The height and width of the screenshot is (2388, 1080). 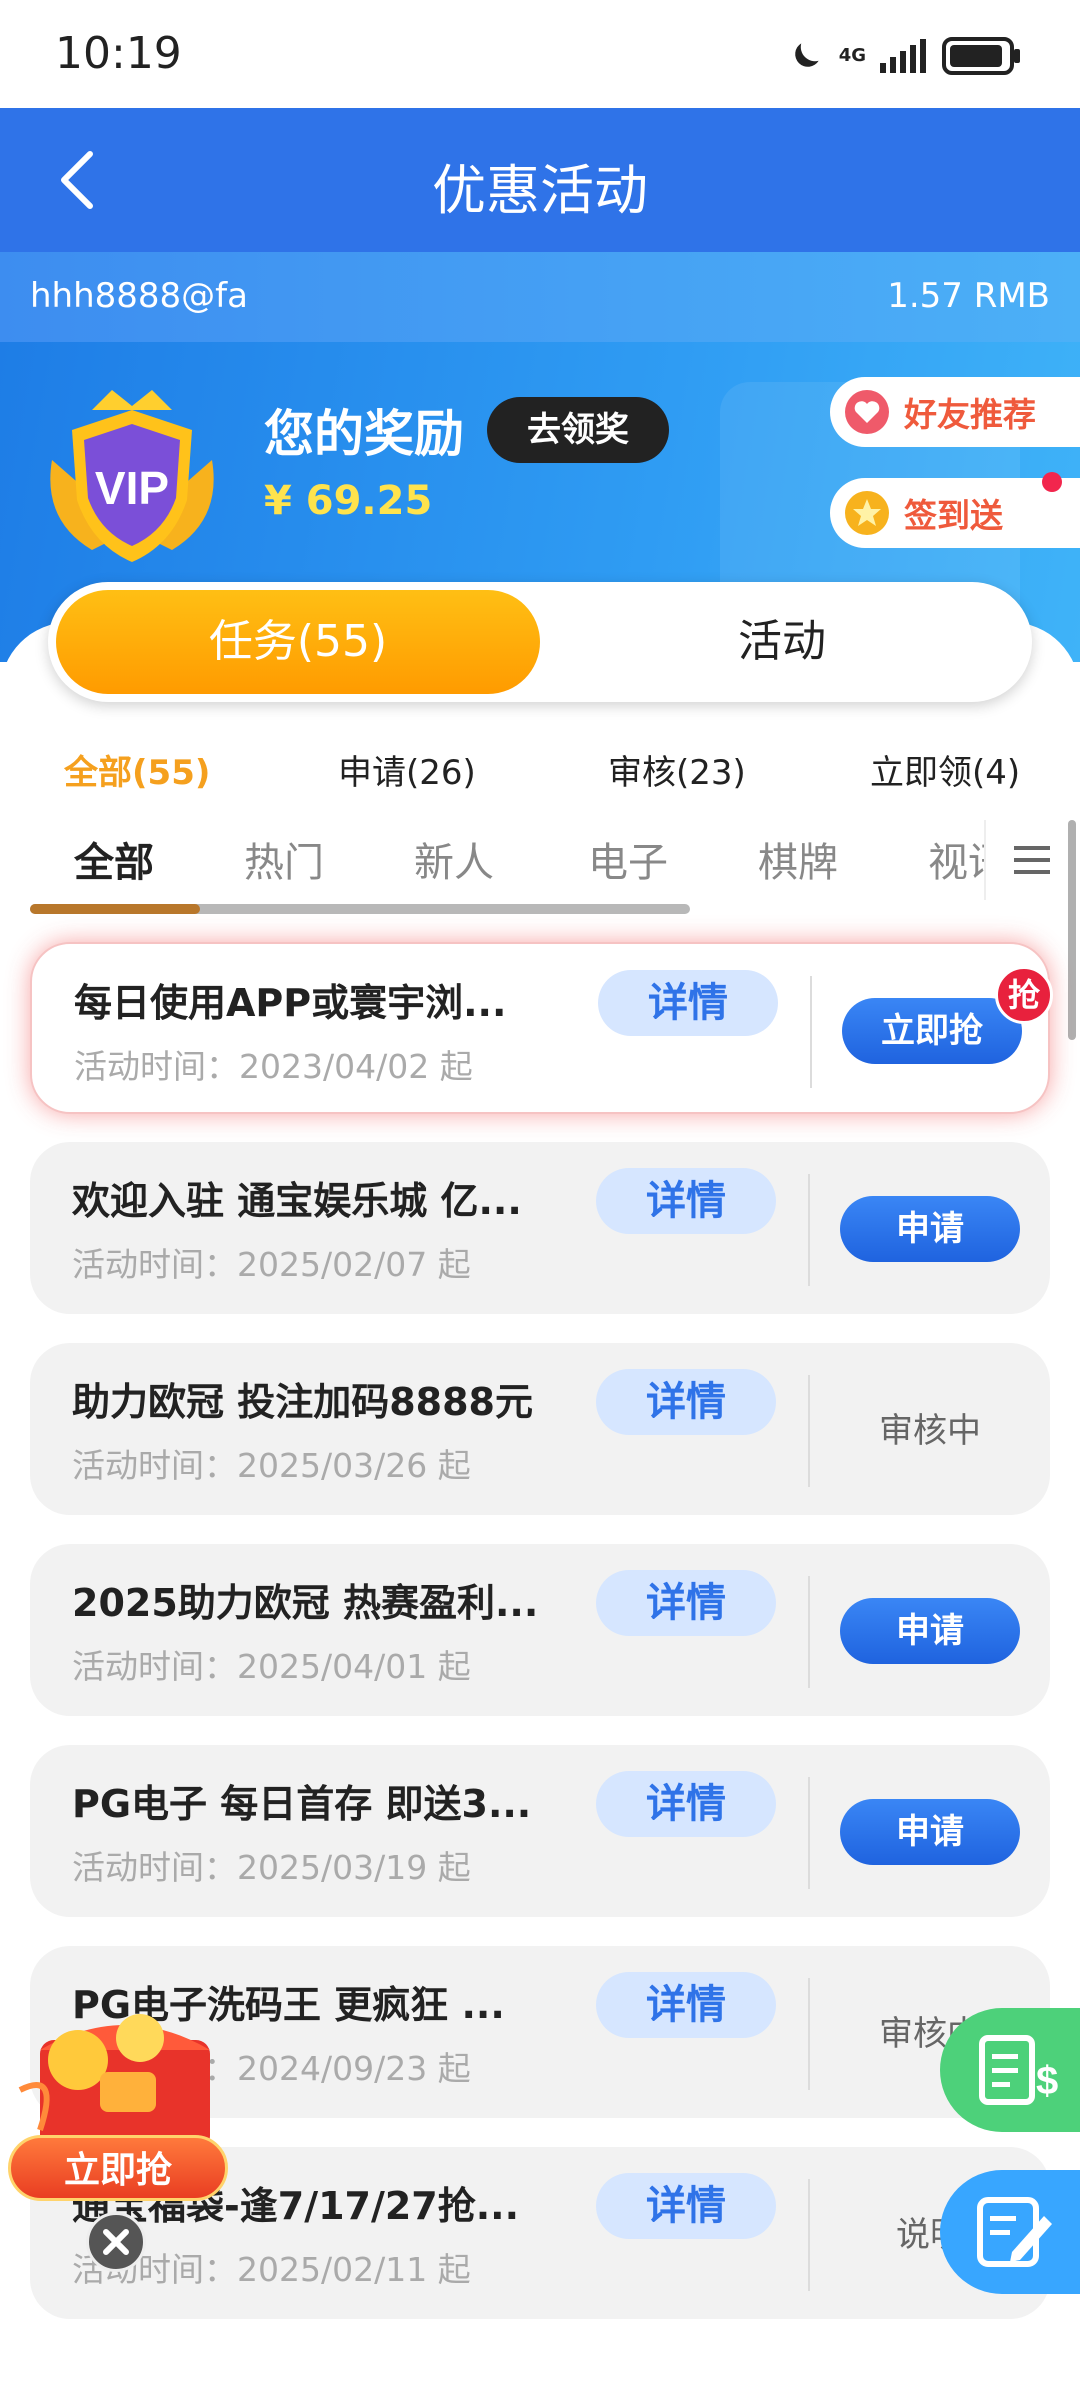 I want to click on category-chess: 棋牌, so click(x=798, y=859).